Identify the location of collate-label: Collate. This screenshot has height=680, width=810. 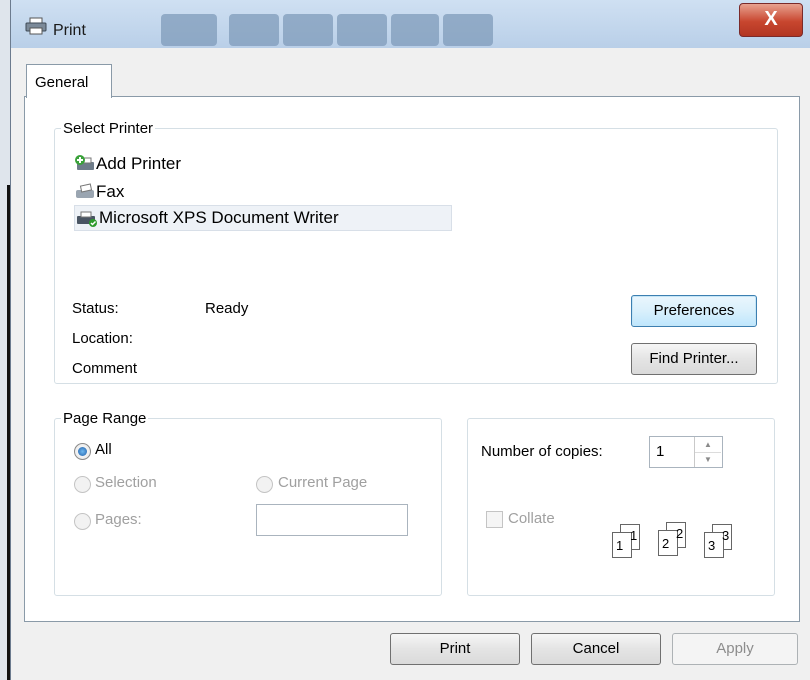
(531, 518).